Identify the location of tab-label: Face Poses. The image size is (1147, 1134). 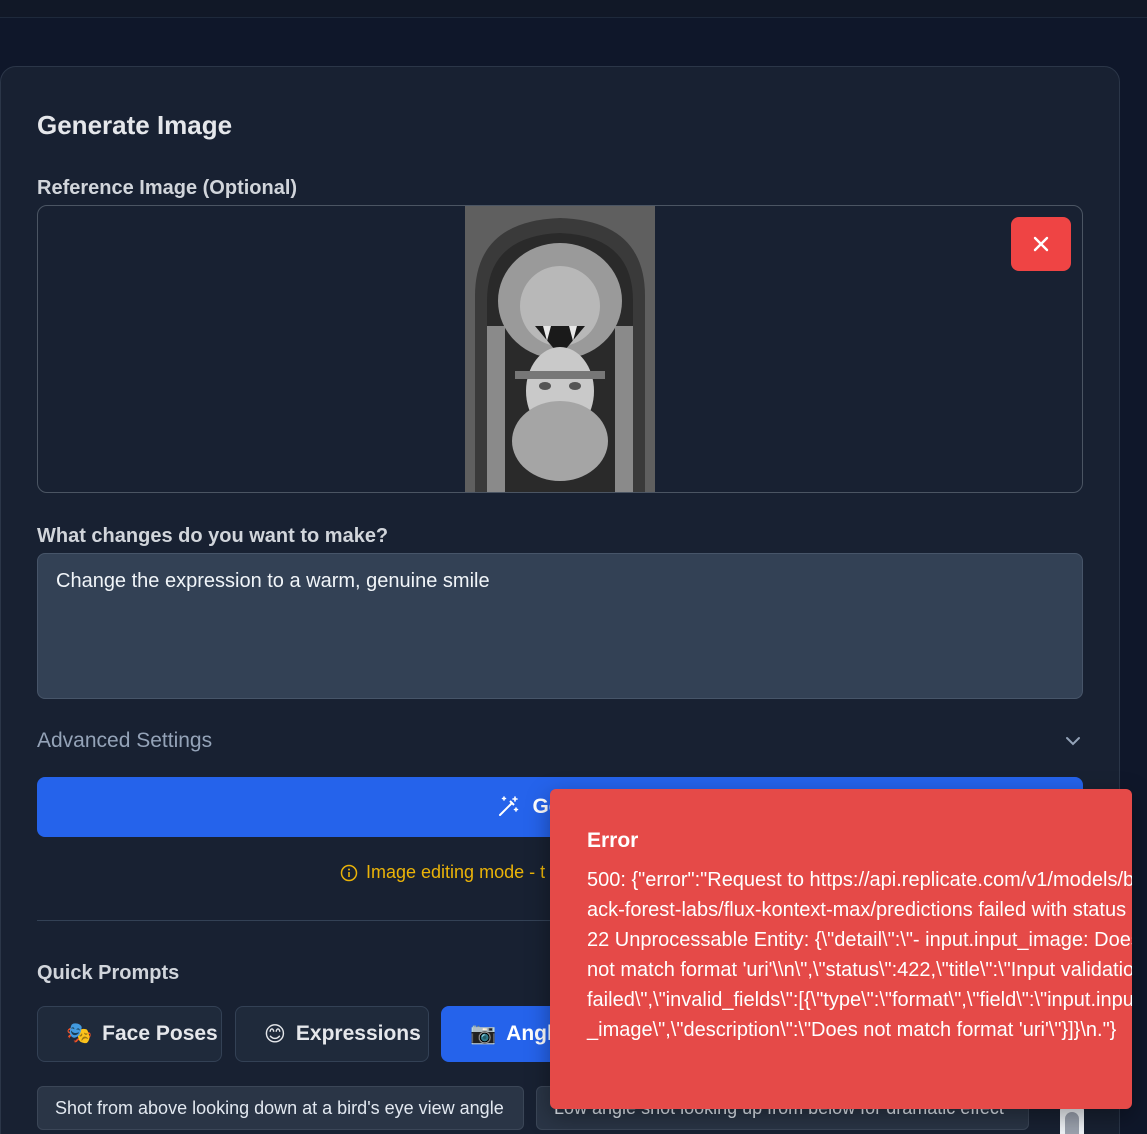
(160, 1033).